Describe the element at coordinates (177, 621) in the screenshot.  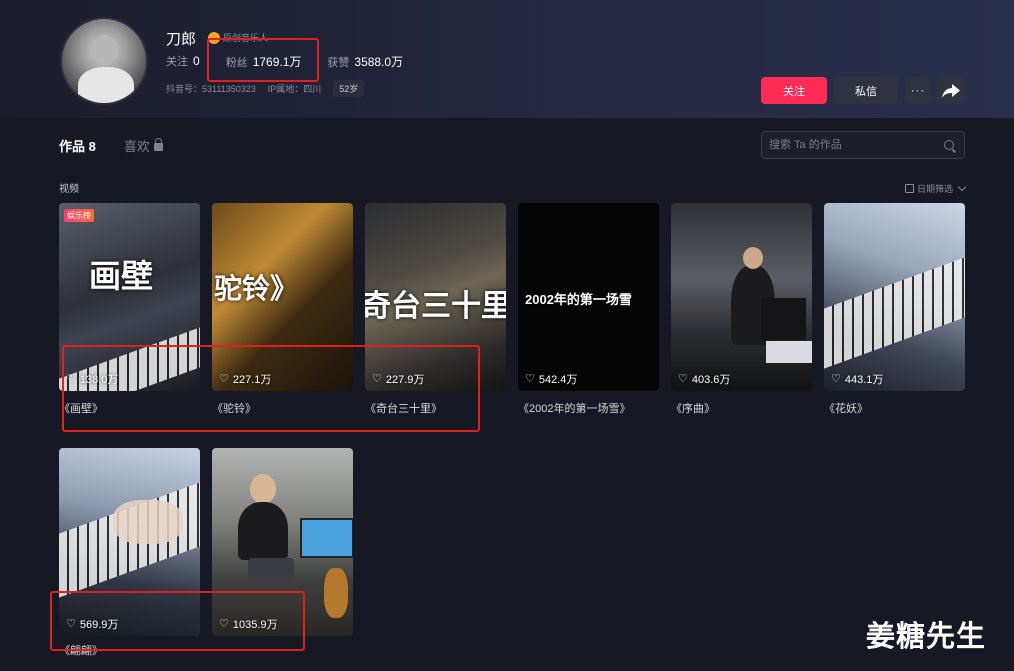
I see `highlight-box-row2` at that location.